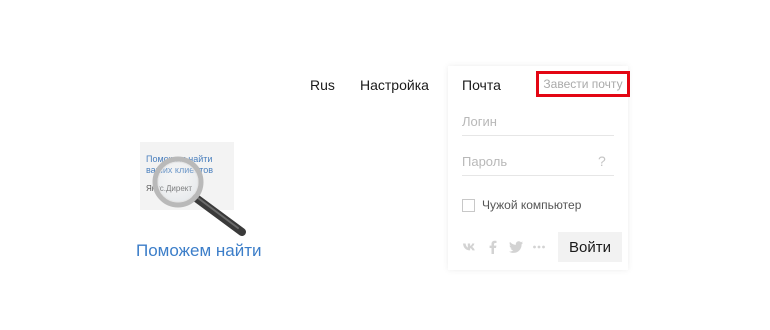 The width and height of the screenshot is (770, 330). I want to click on tab-mail: Почта, so click(481, 85).